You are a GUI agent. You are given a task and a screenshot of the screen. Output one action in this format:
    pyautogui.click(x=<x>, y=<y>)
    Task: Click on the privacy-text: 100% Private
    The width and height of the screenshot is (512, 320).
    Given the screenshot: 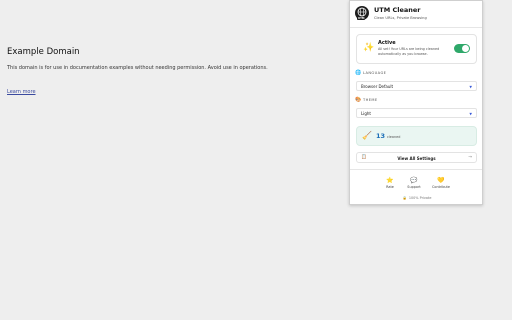 What is the action you would take?
    pyautogui.click(x=420, y=198)
    